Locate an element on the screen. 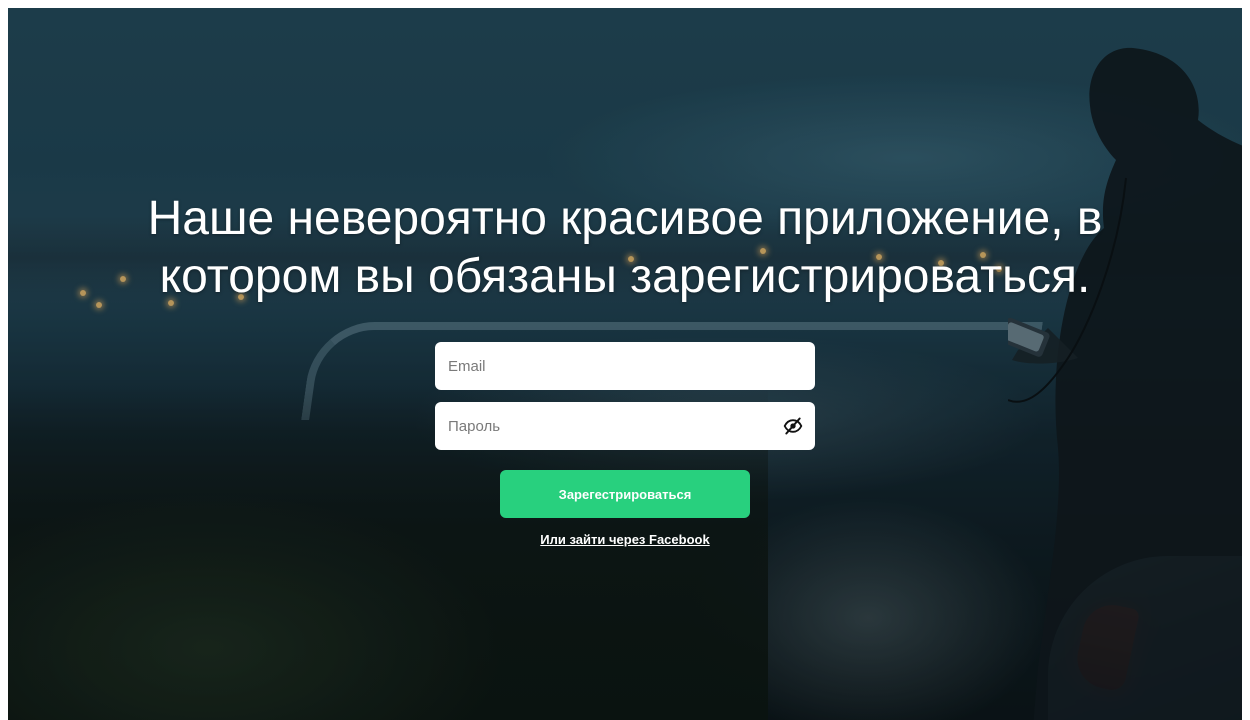 The width and height of the screenshot is (1250, 720). email-field-wrapper is located at coordinates (625, 366).